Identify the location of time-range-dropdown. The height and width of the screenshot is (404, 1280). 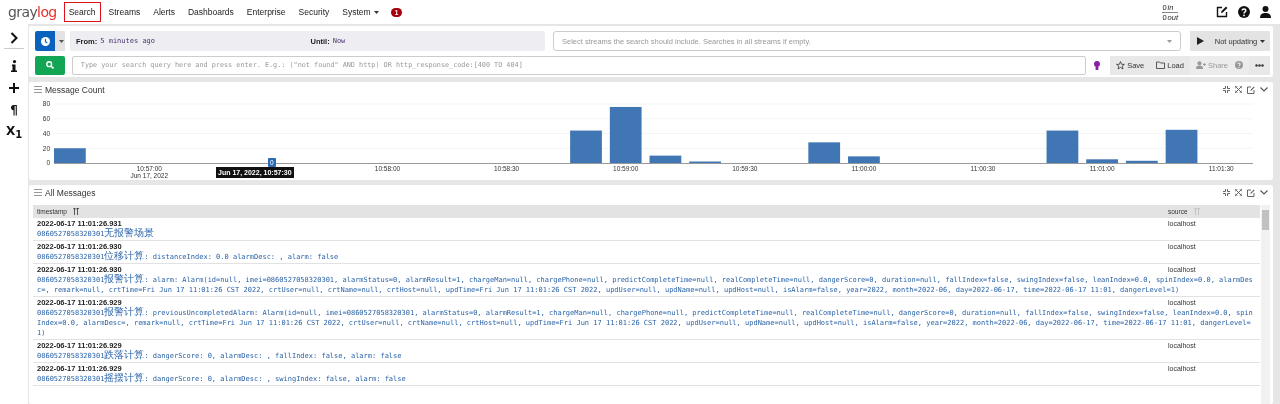
(60, 41).